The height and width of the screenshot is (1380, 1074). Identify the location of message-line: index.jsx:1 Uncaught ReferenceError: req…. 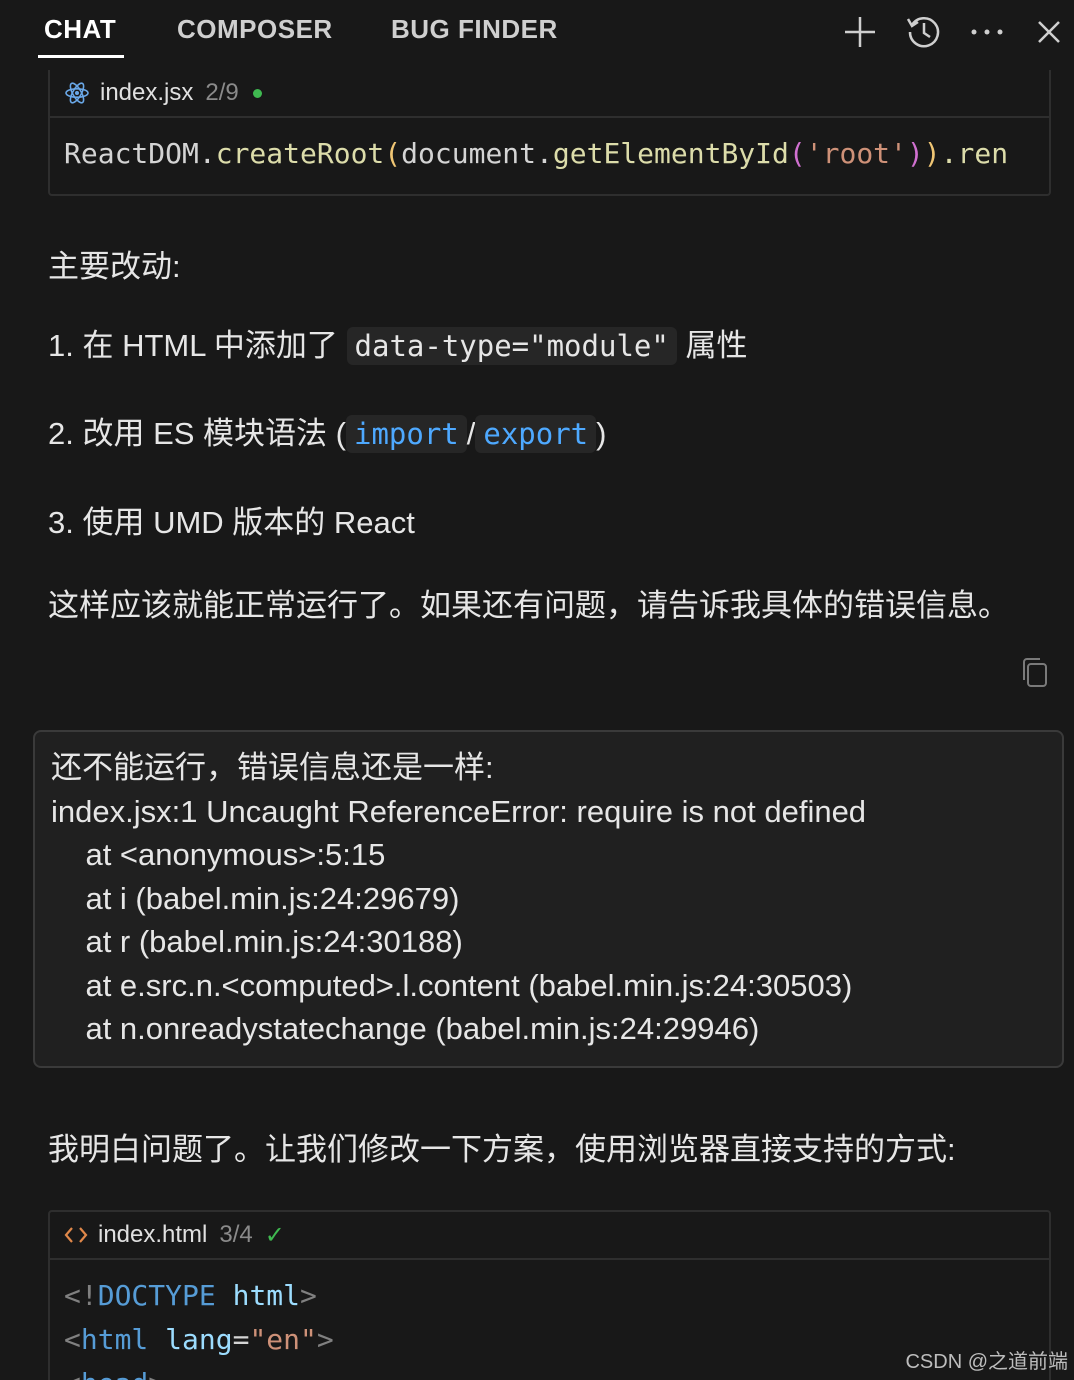
(459, 811).